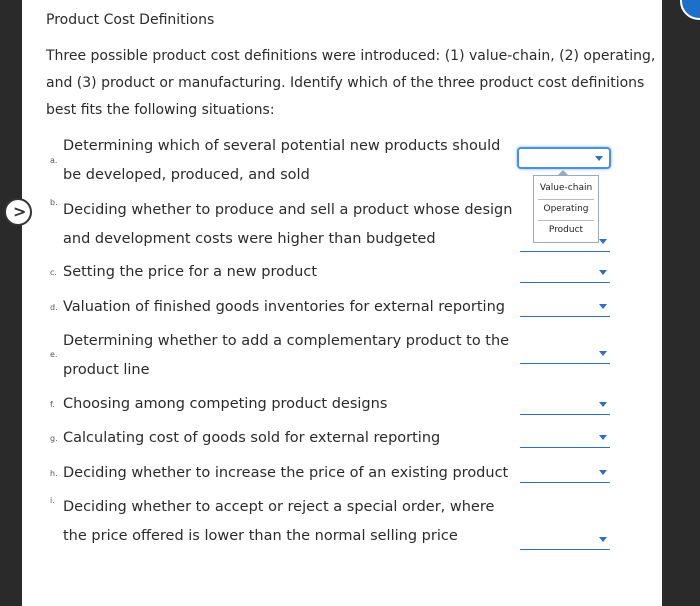 This screenshot has width=700, height=606. What do you see at coordinates (54, 438) in the screenshot?
I see `question-g-letter: g.` at bounding box center [54, 438].